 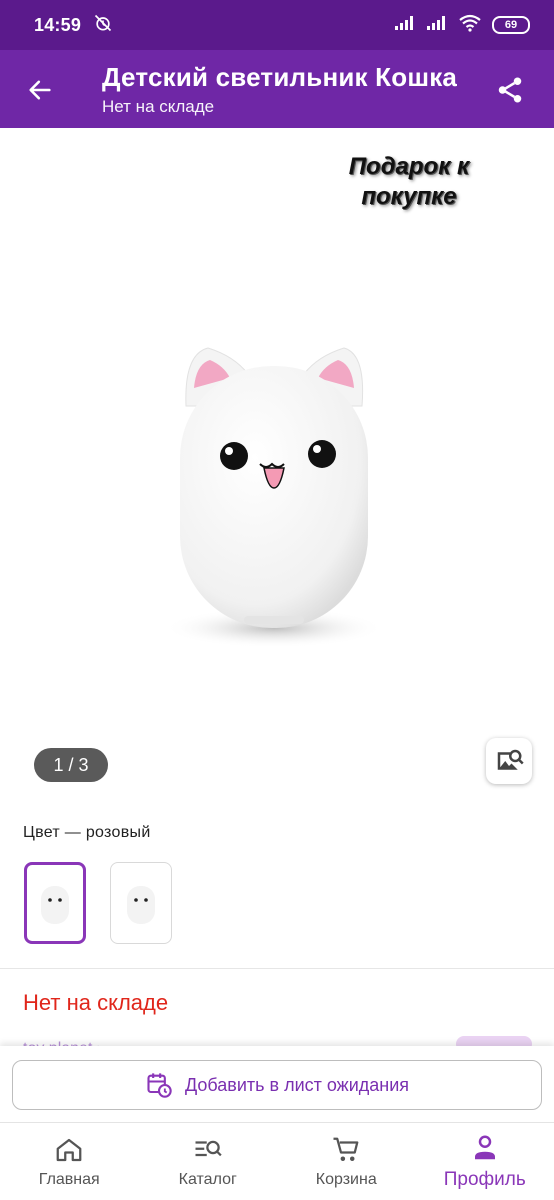 I want to click on nav-profile: Профиль, so click(x=485, y=1161).